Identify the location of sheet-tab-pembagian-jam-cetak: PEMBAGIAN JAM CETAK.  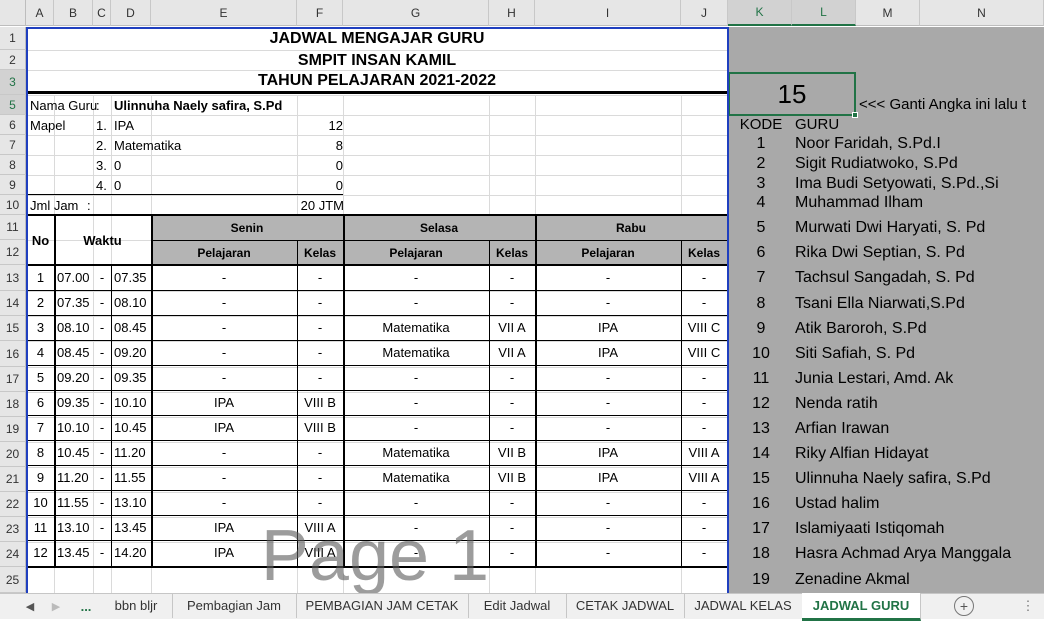
(382, 605).